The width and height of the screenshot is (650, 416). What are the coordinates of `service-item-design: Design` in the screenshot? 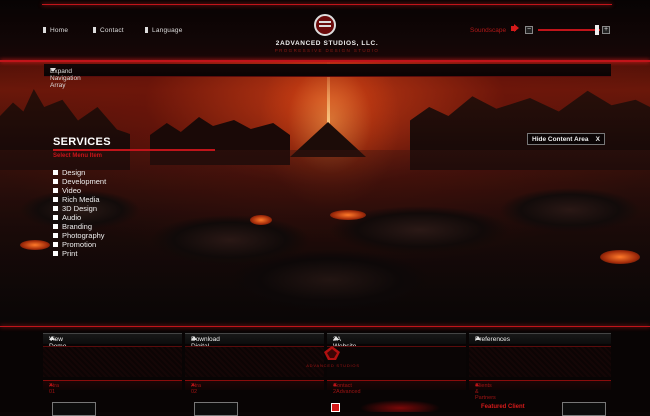 It's located at (79, 172).